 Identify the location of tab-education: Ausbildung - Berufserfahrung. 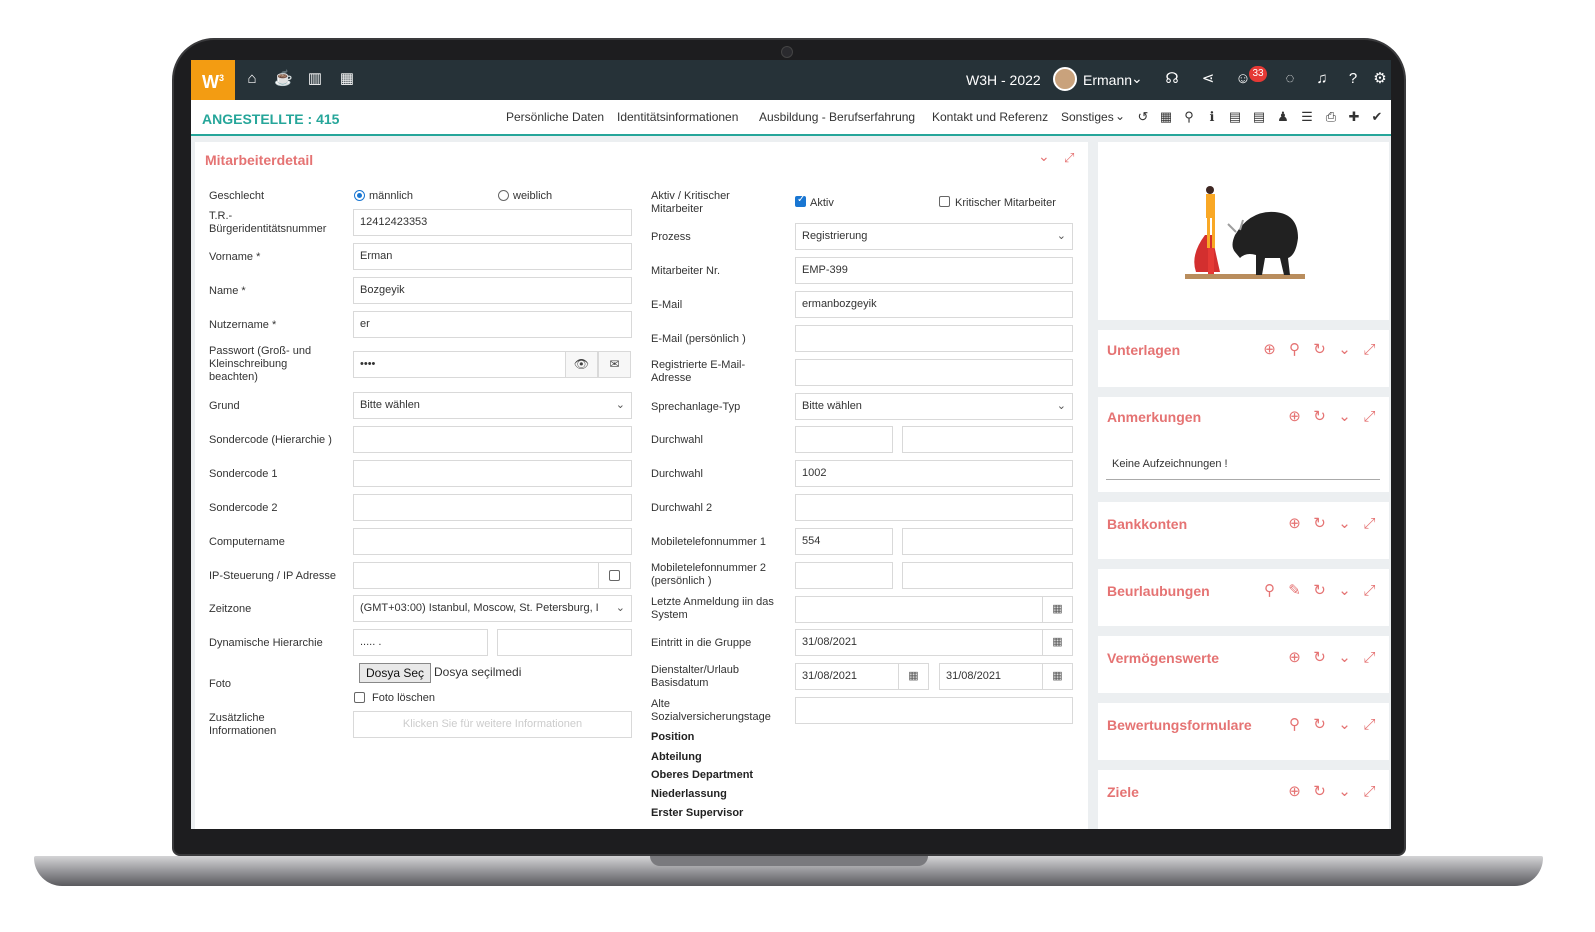
(837, 117).